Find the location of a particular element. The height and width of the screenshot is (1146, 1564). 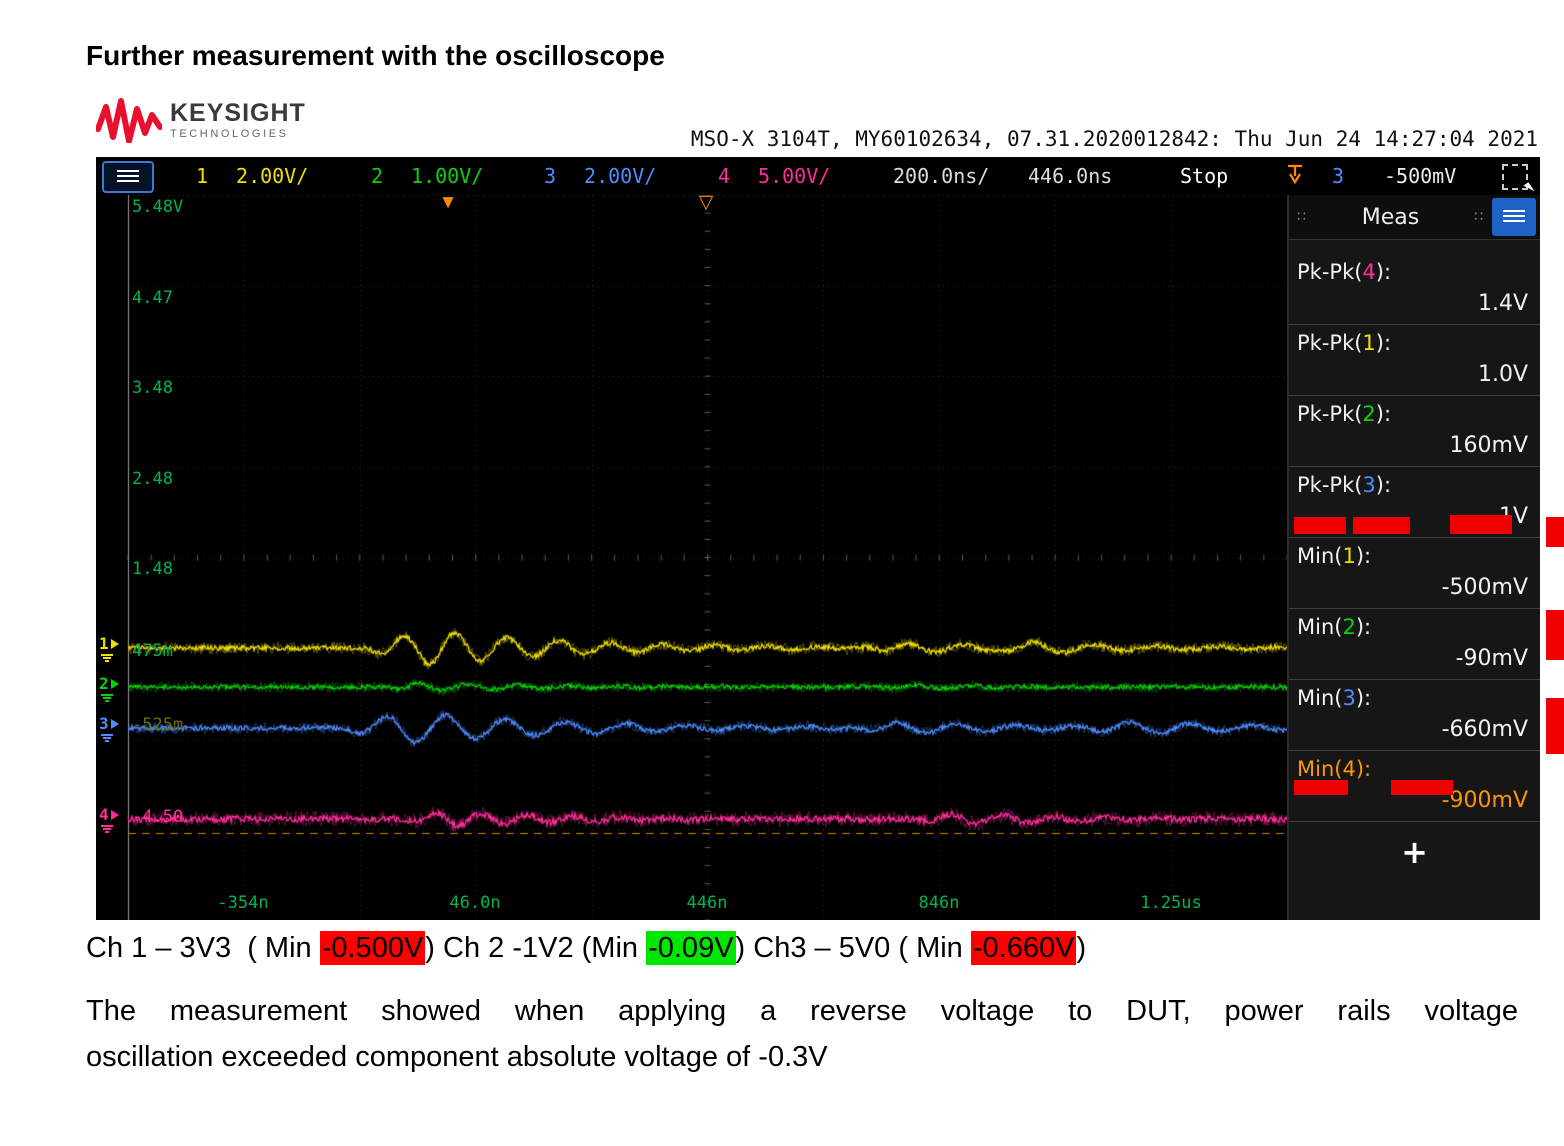

add-measurement-button: + is located at coordinates (1414, 852).